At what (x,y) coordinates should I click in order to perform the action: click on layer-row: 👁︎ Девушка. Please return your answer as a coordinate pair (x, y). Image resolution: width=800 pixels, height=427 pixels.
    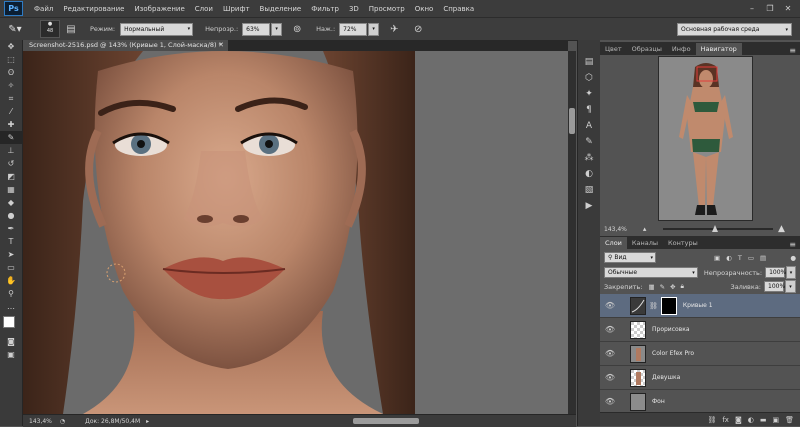
    Looking at the image, I should click on (700, 378).